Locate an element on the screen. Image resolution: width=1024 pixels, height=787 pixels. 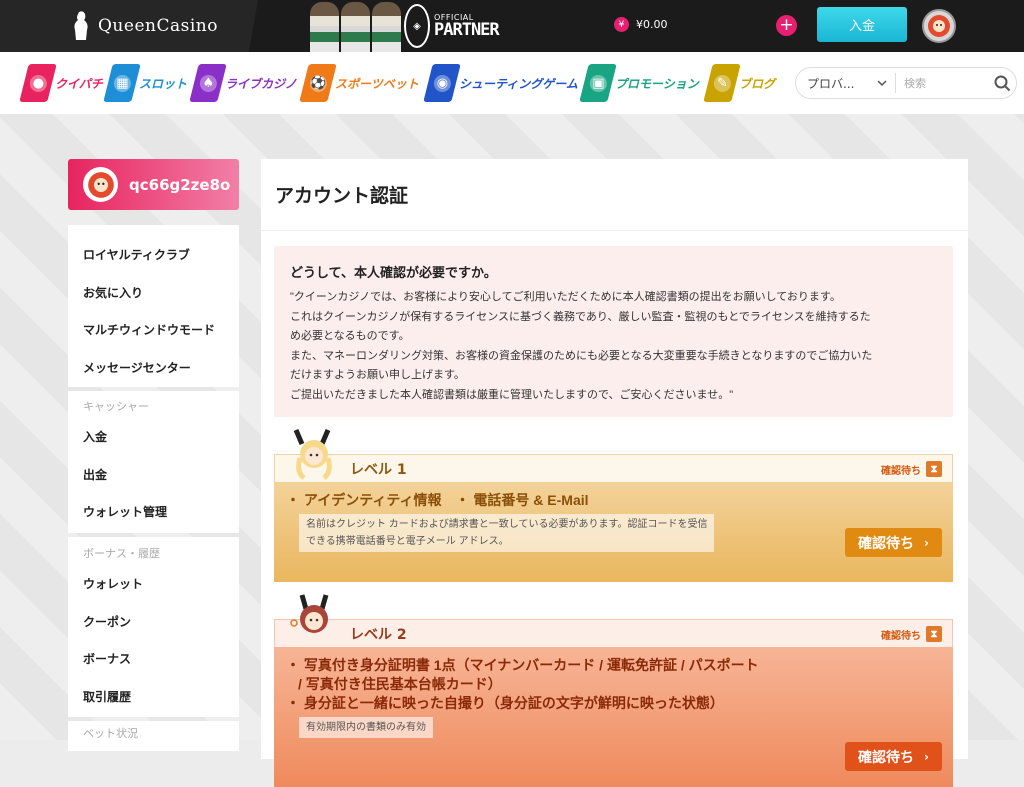
nav-label: ブログ is located at coordinates (757, 83).